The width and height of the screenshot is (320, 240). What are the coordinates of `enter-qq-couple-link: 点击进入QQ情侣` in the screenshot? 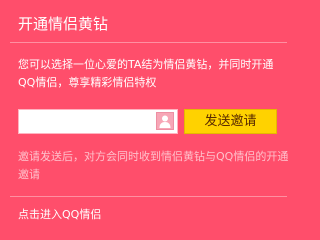 It's located at (59, 214).